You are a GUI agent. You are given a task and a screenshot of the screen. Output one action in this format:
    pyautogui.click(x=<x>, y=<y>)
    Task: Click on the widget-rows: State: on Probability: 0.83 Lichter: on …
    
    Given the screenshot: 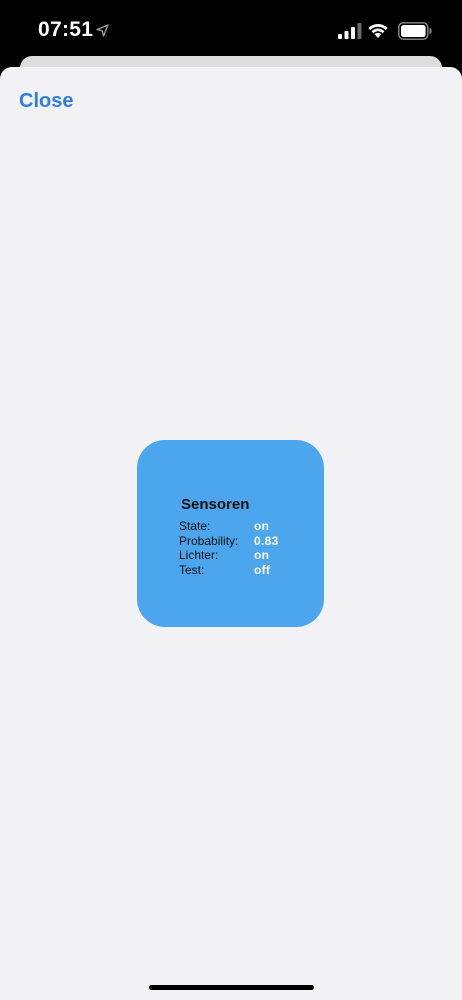 What is the action you would take?
    pyautogui.click(x=249, y=548)
    